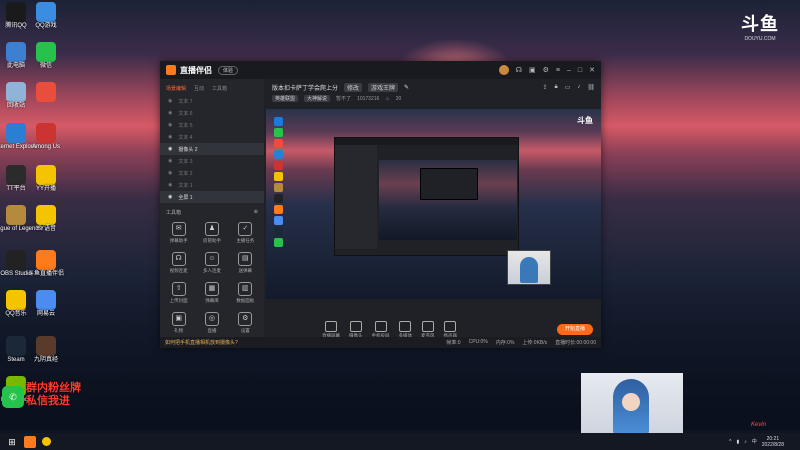  What do you see at coordinates (278, 182) in the screenshot?
I see `preview-desktop-icons` at bounding box center [278, 182].